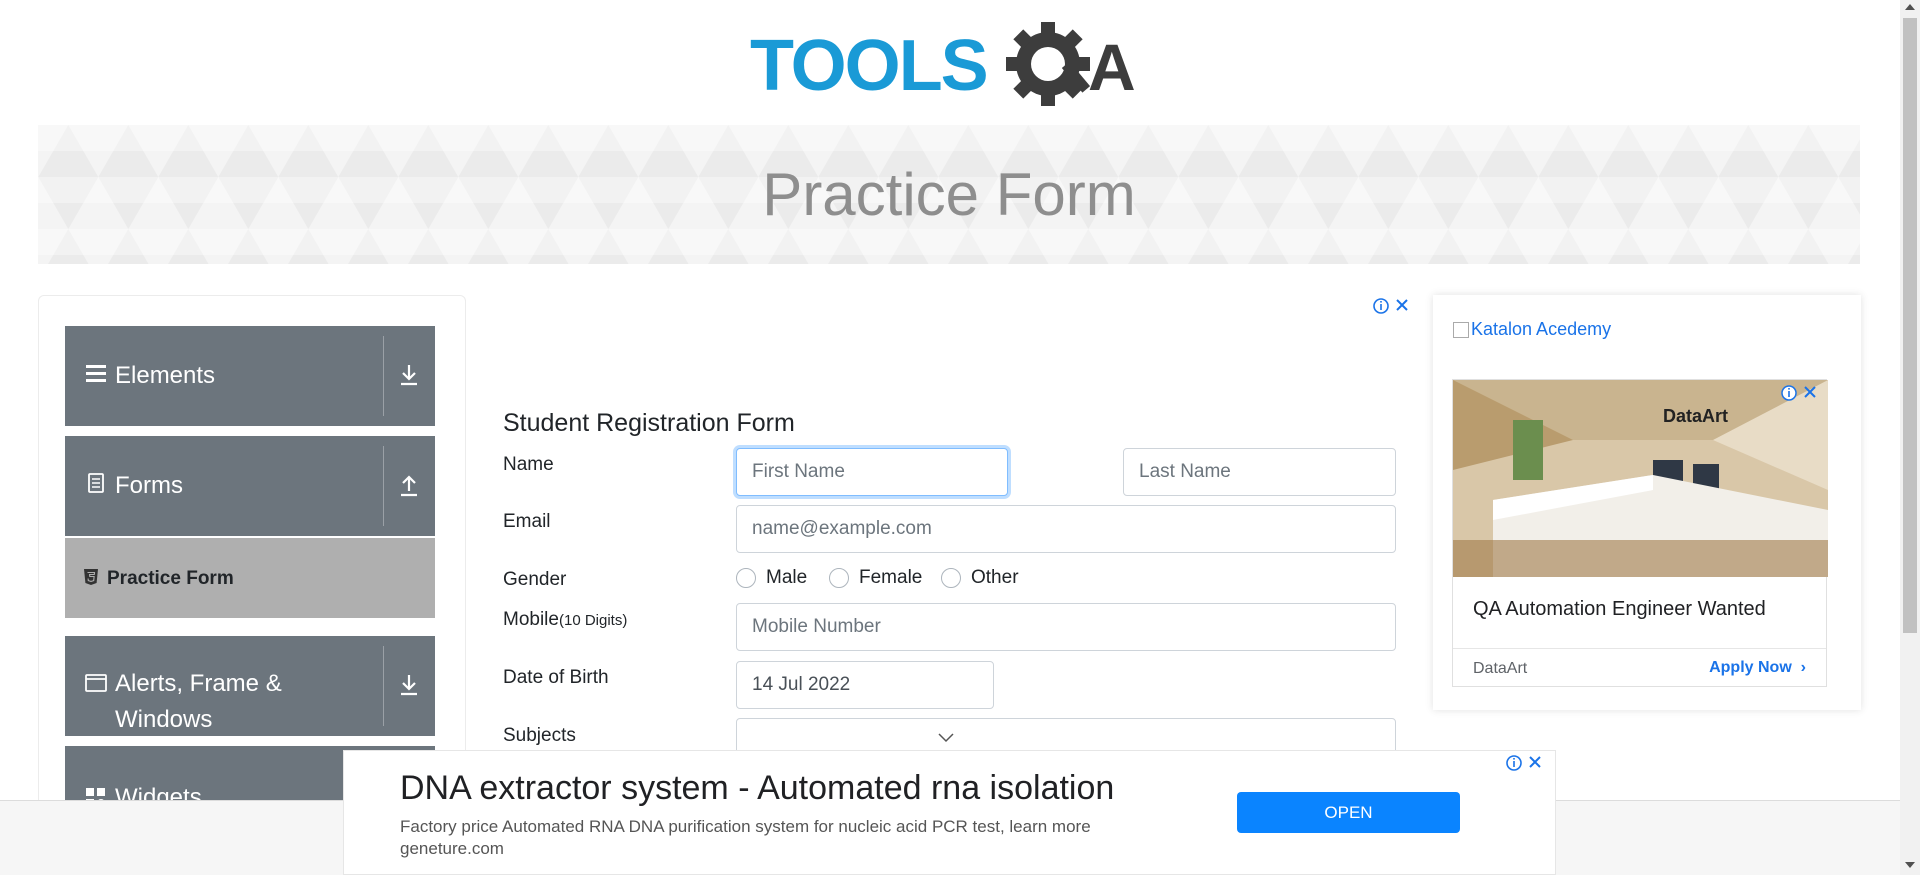 Image resolution: width=1920 pixels, height=875 pixels. What do you see at coordinates (250, 578) in the screenshot?
I see `sidebar-item-practice-form: Practice Form` at bounding box center [250, 578].